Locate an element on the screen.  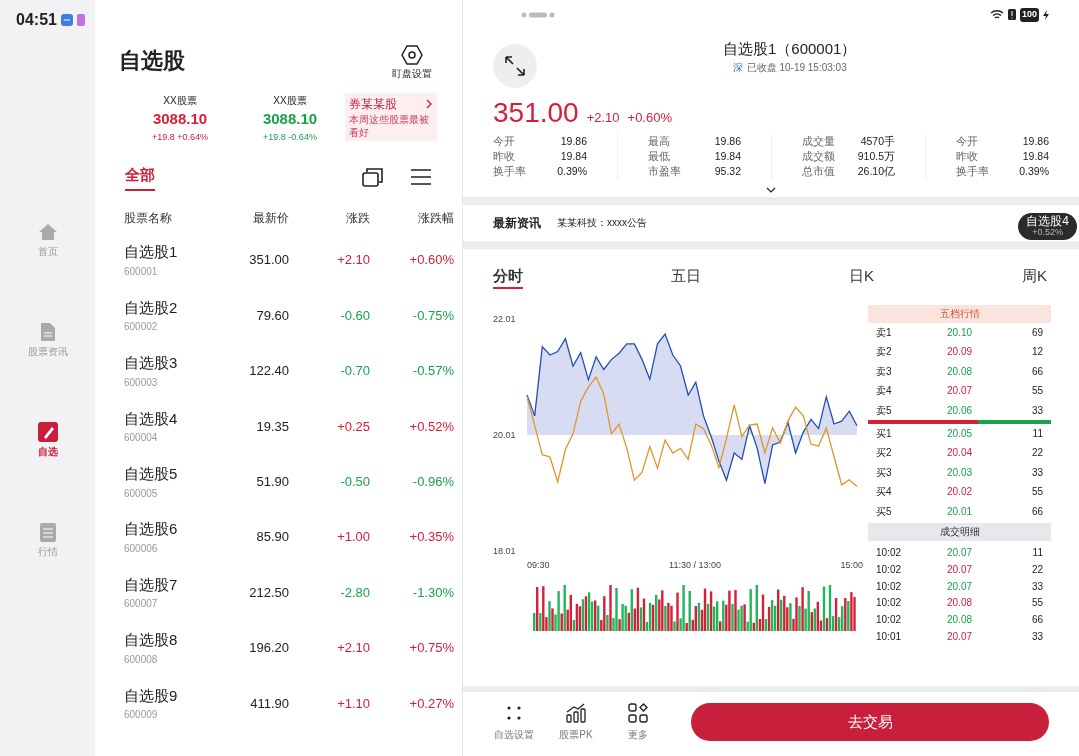
toolbar-button: 更多 is located at coordinates (638, 722).